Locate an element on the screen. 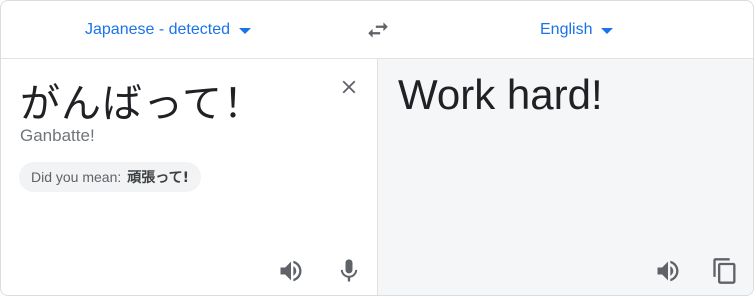  source-text-input: がんばって！ is located at coordinates (142, 100).